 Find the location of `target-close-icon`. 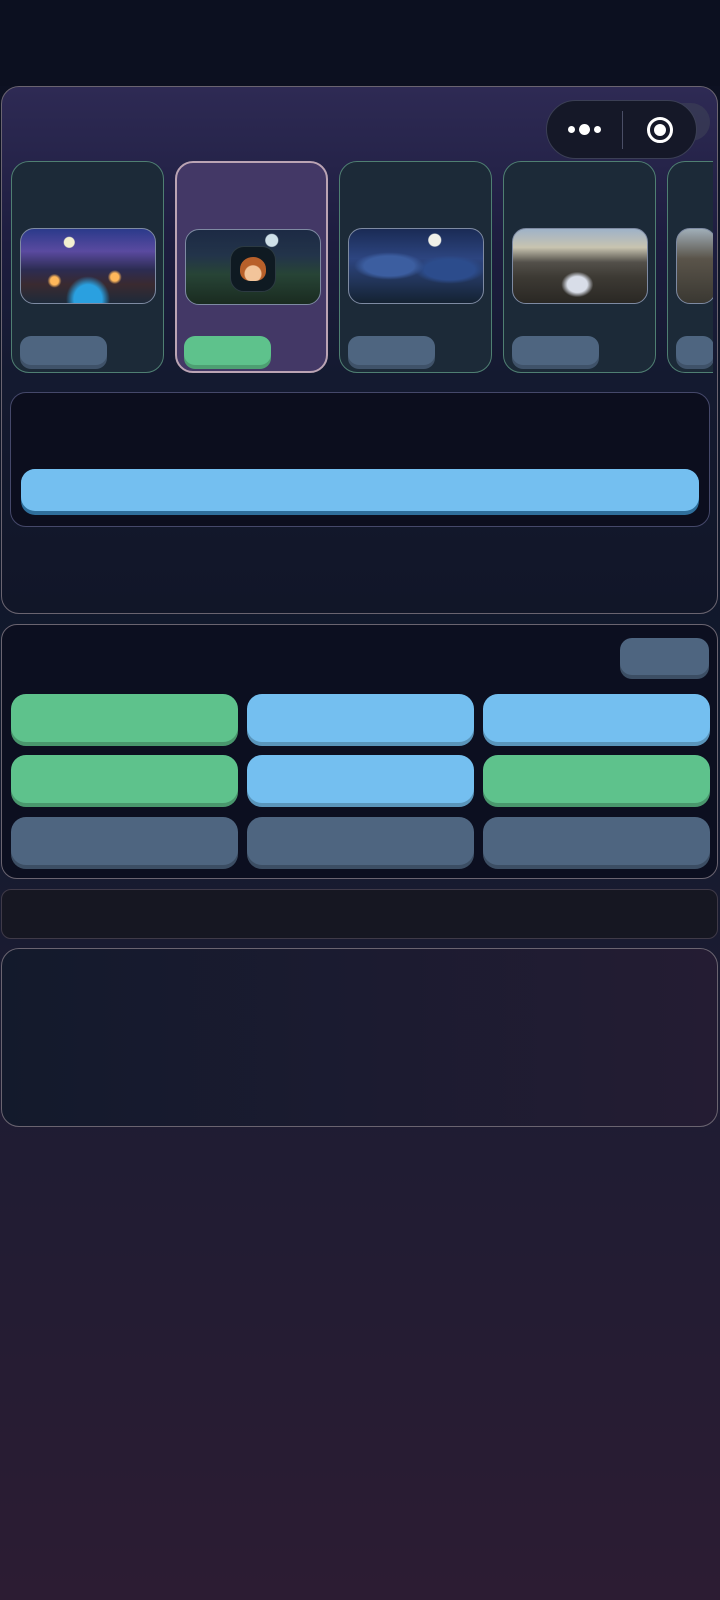

target-close-icon is located at coordinates (659, 129).